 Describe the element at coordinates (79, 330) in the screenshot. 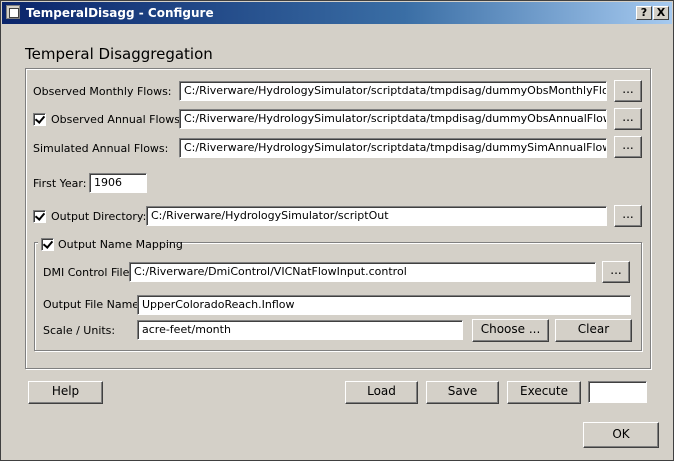

I see `scale-units-label: Scale / Units:` at that location.